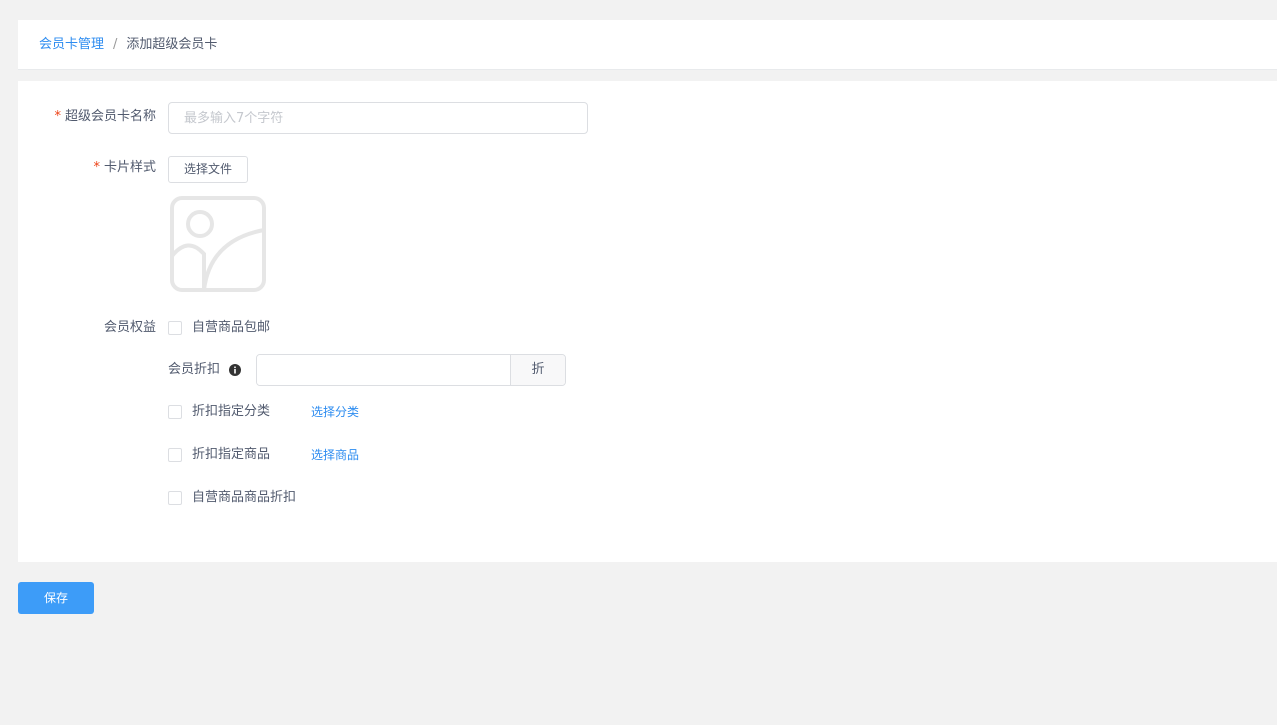  What do you see at coordinates (175, 412) in the screenshot?
I see `category-discount-checkbox` at bounding box center [175, 412].